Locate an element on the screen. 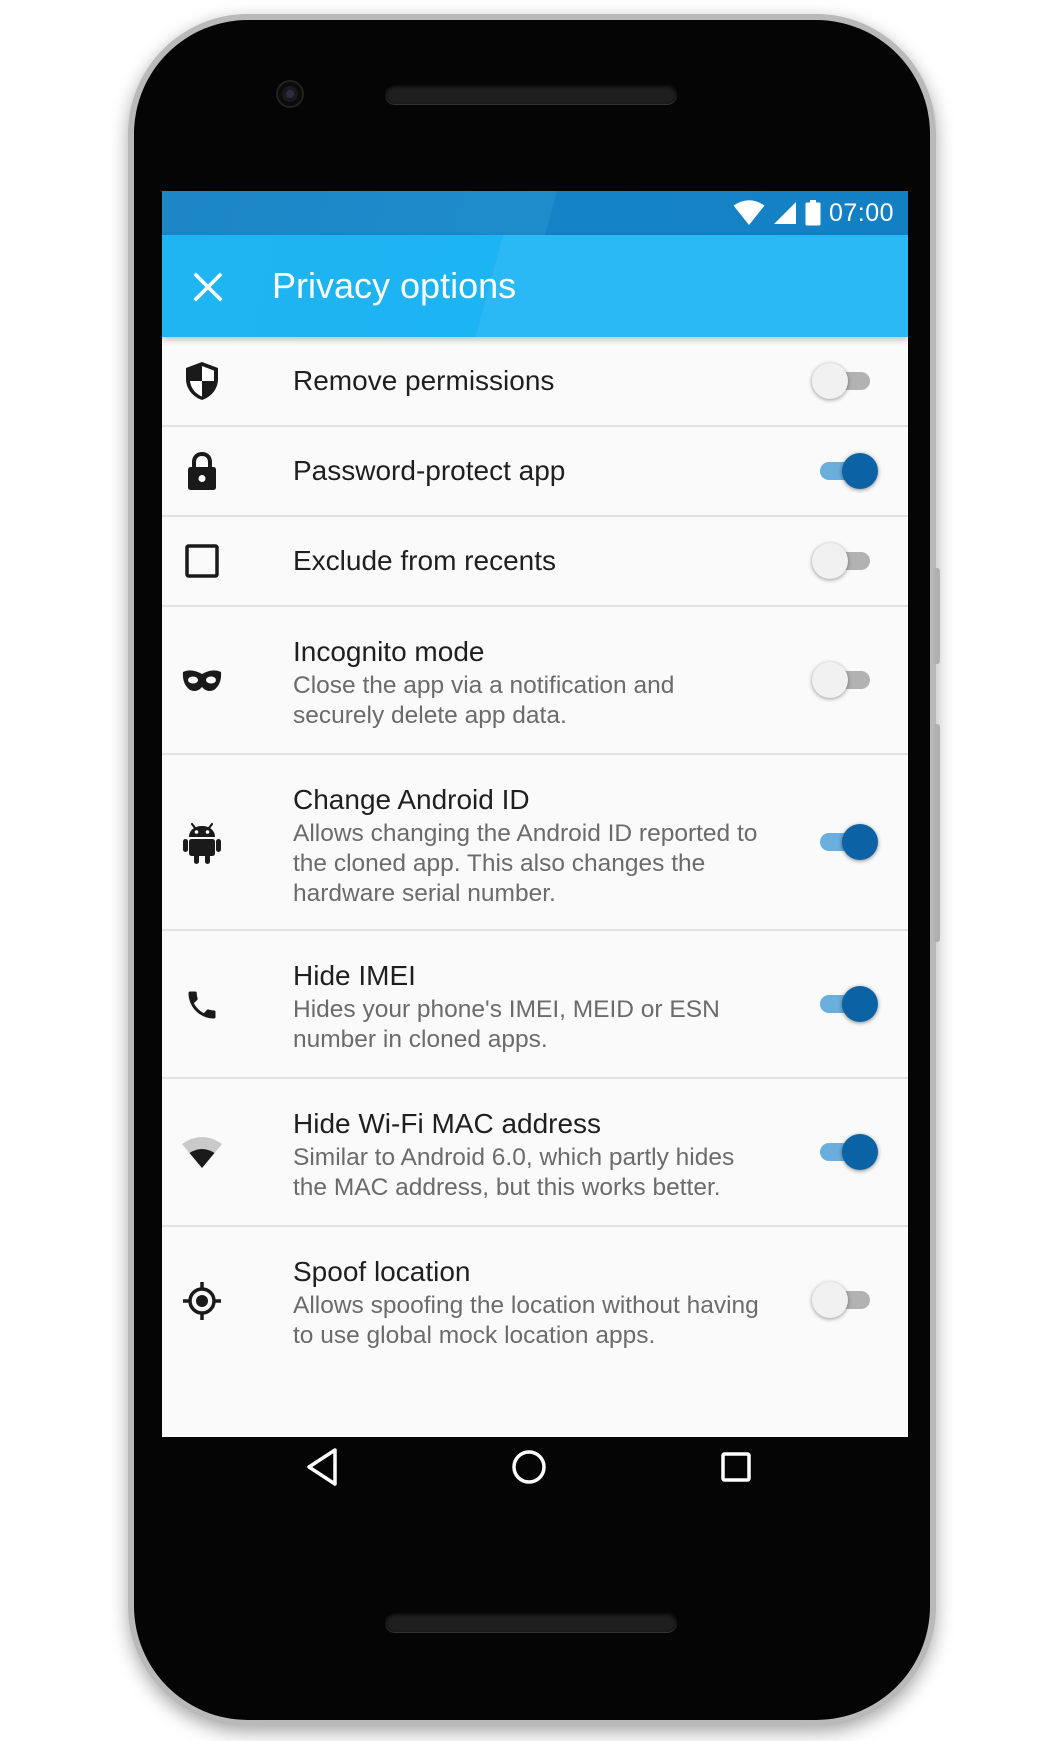 Image resolution: width=1064 pixels, height=1741 pixels. list-item: Password-protect app is located at coordinates (535, 472).